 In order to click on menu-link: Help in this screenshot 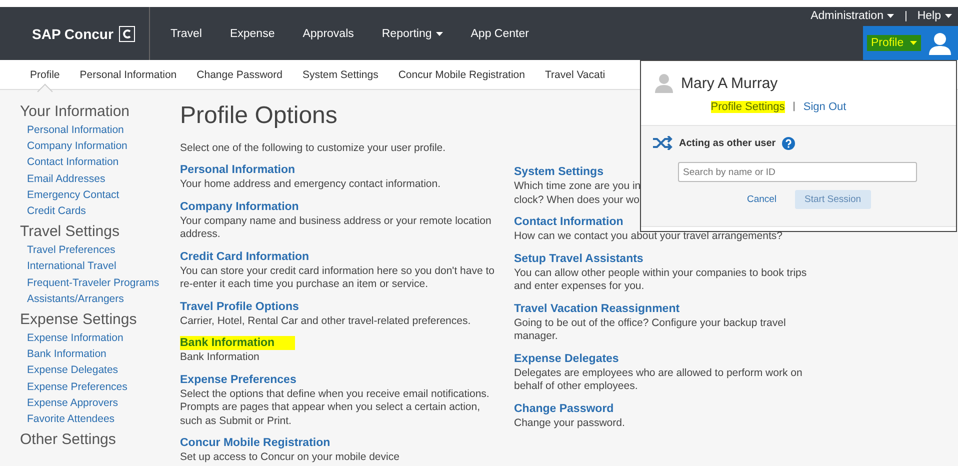, I will do `click(934, 16)`.